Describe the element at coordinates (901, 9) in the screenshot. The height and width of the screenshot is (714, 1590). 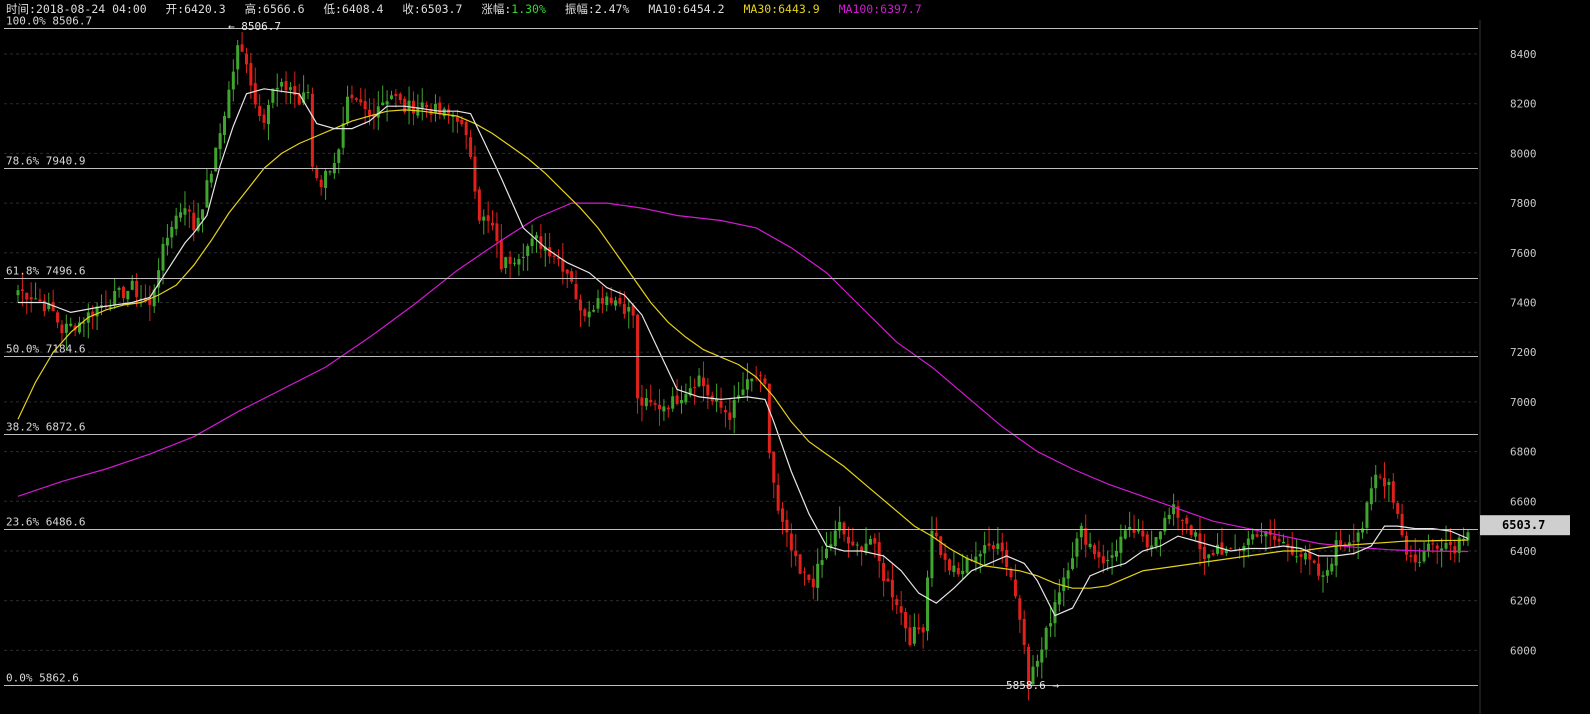
I see `ma100-value: 6397.7` at that location.